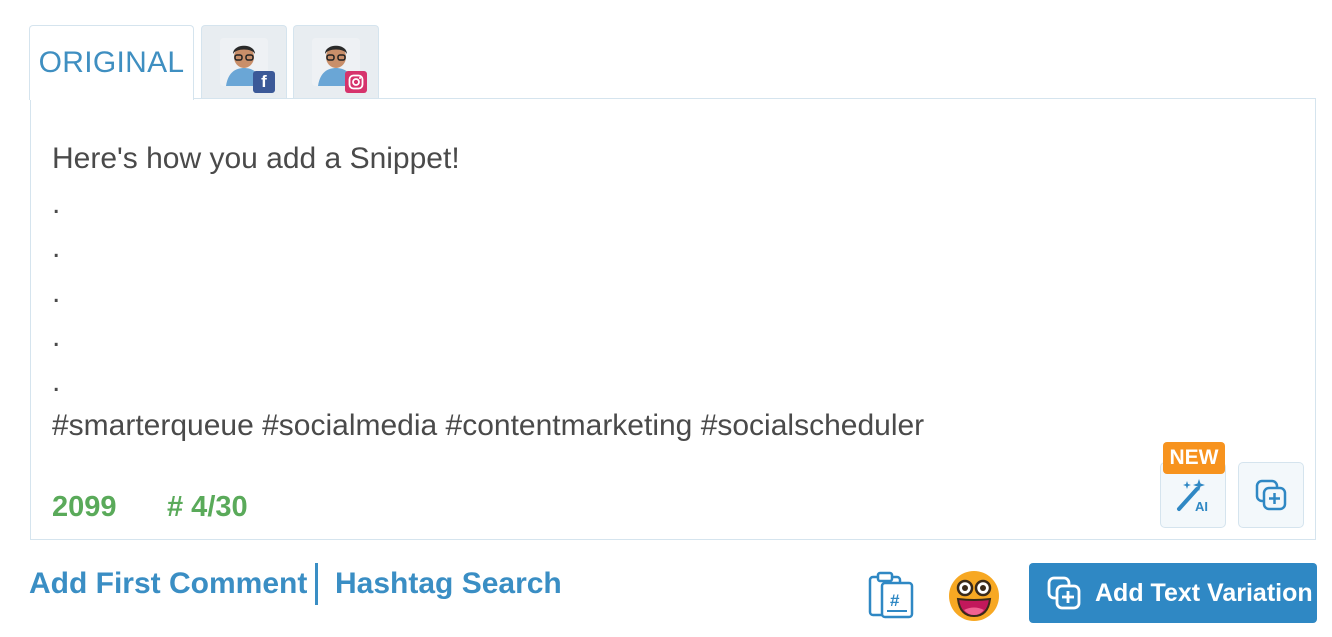 The image size is (1332, 637). What do you see at coordinates (336, 61) in the screenshot?
I see `tab-instagram-profile` at bounding box center [336, 61].